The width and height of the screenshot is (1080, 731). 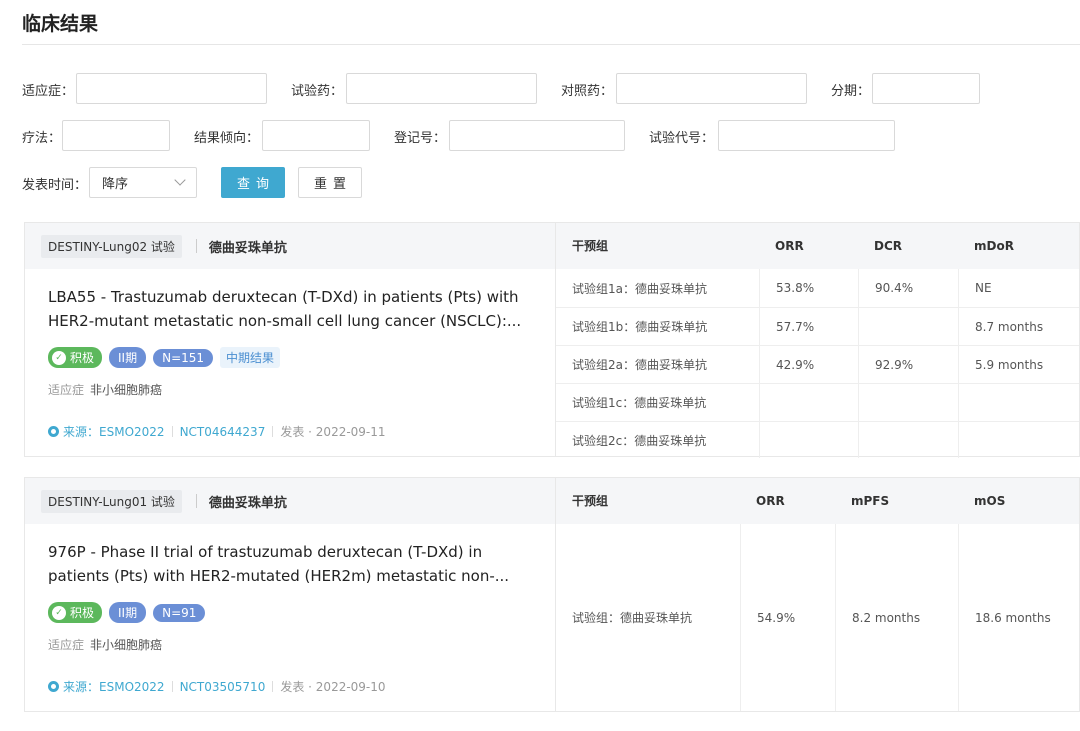 What do you see at coordinates (60, 24) in the screenshot?
I see `page-title: 临床结果` at bounding box center [60, 24].